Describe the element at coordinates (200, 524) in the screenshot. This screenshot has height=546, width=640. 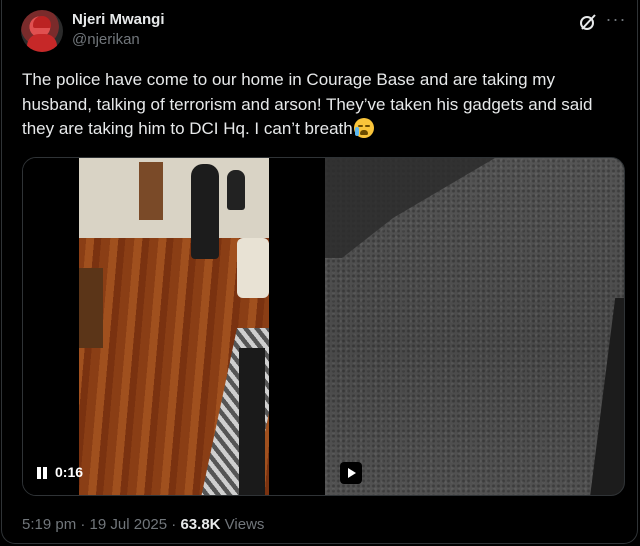
I see `views-count: 63.8K` at that location.